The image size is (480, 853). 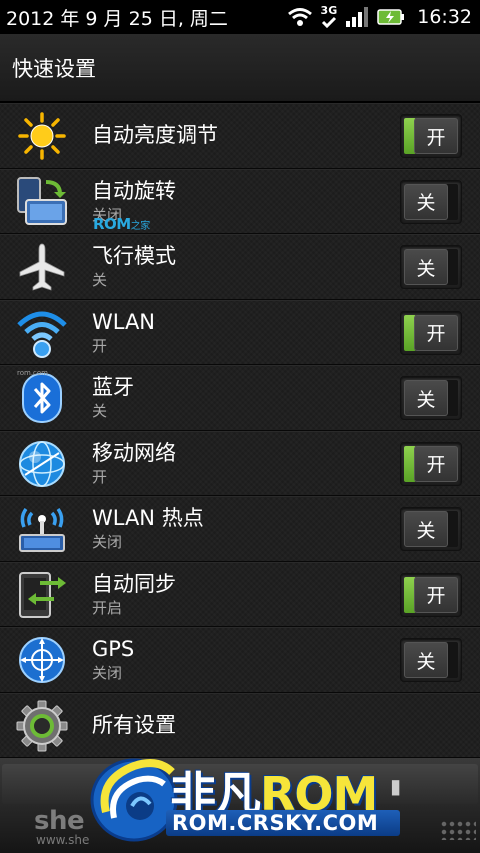 I want to click on tiny-url-watermark: rom.com, so click(x=33, y=373).